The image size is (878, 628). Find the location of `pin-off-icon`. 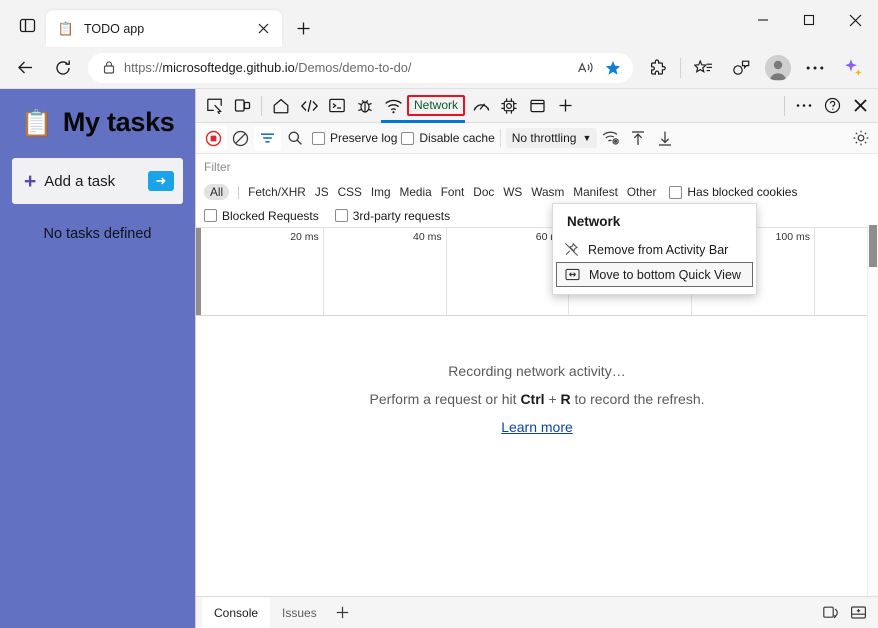

pin-off-icon is located at coordinates (571, 250).